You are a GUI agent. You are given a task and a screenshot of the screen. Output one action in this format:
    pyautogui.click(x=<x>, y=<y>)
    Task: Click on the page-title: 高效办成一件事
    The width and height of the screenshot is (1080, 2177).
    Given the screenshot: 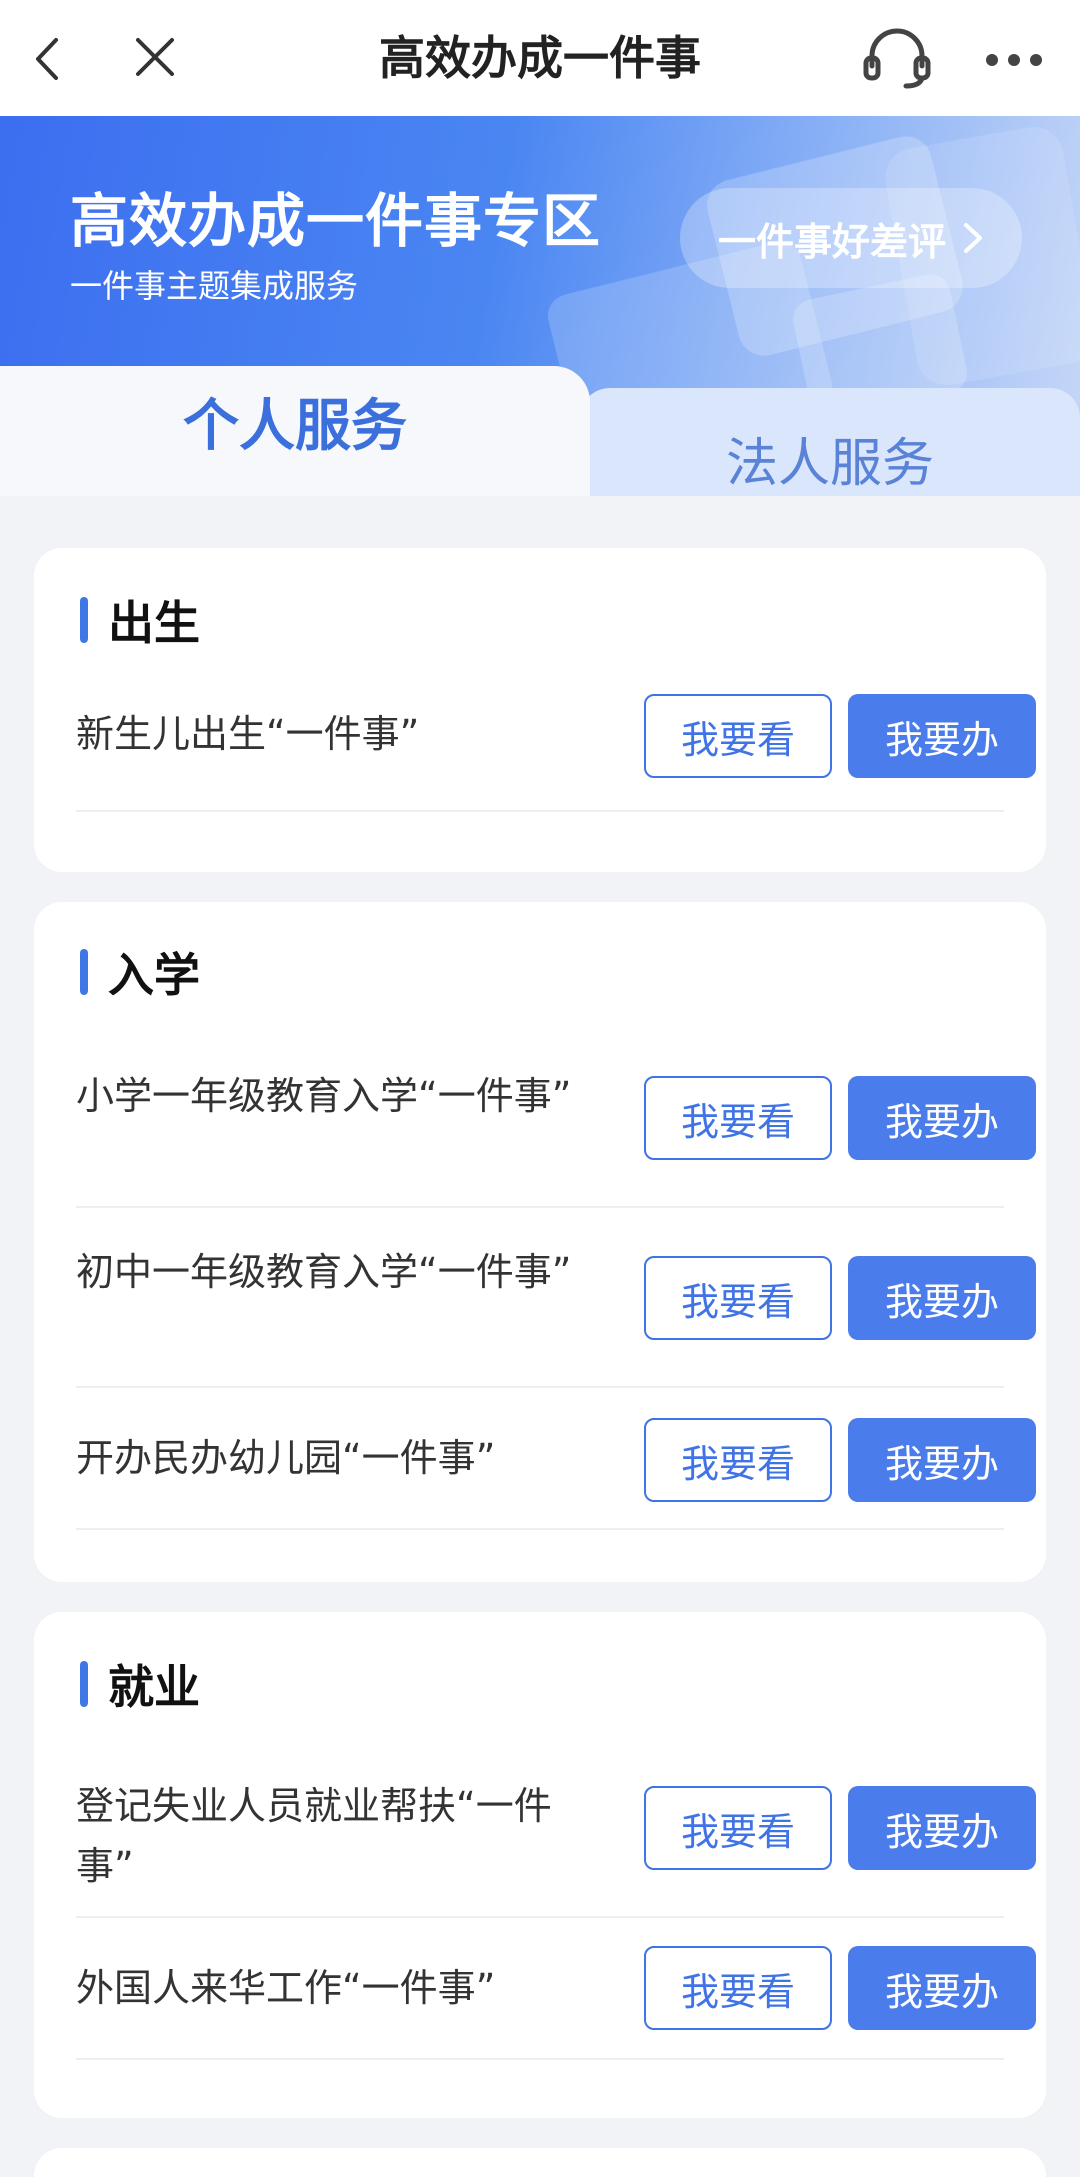 What is the action you would take?
    pyautogui.click(x=540, y=58)
    